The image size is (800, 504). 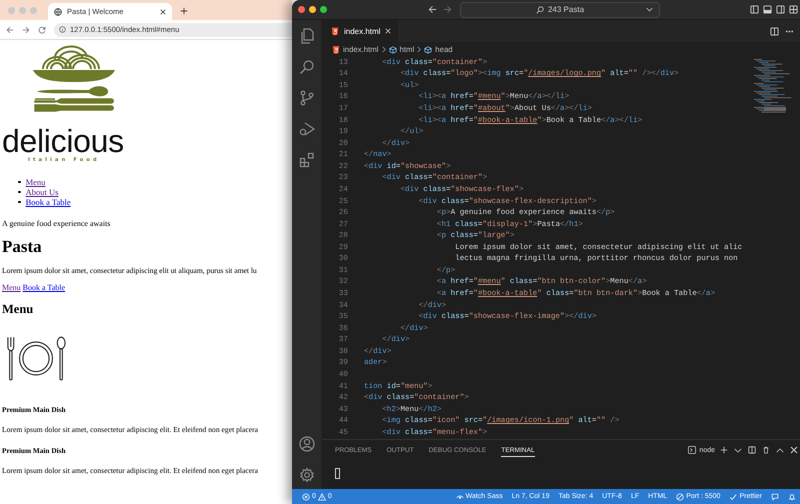 What do you see at coordinates (692, 450) in the screenshot?
I see `terminal-icon` at bounding box center [692, 450].